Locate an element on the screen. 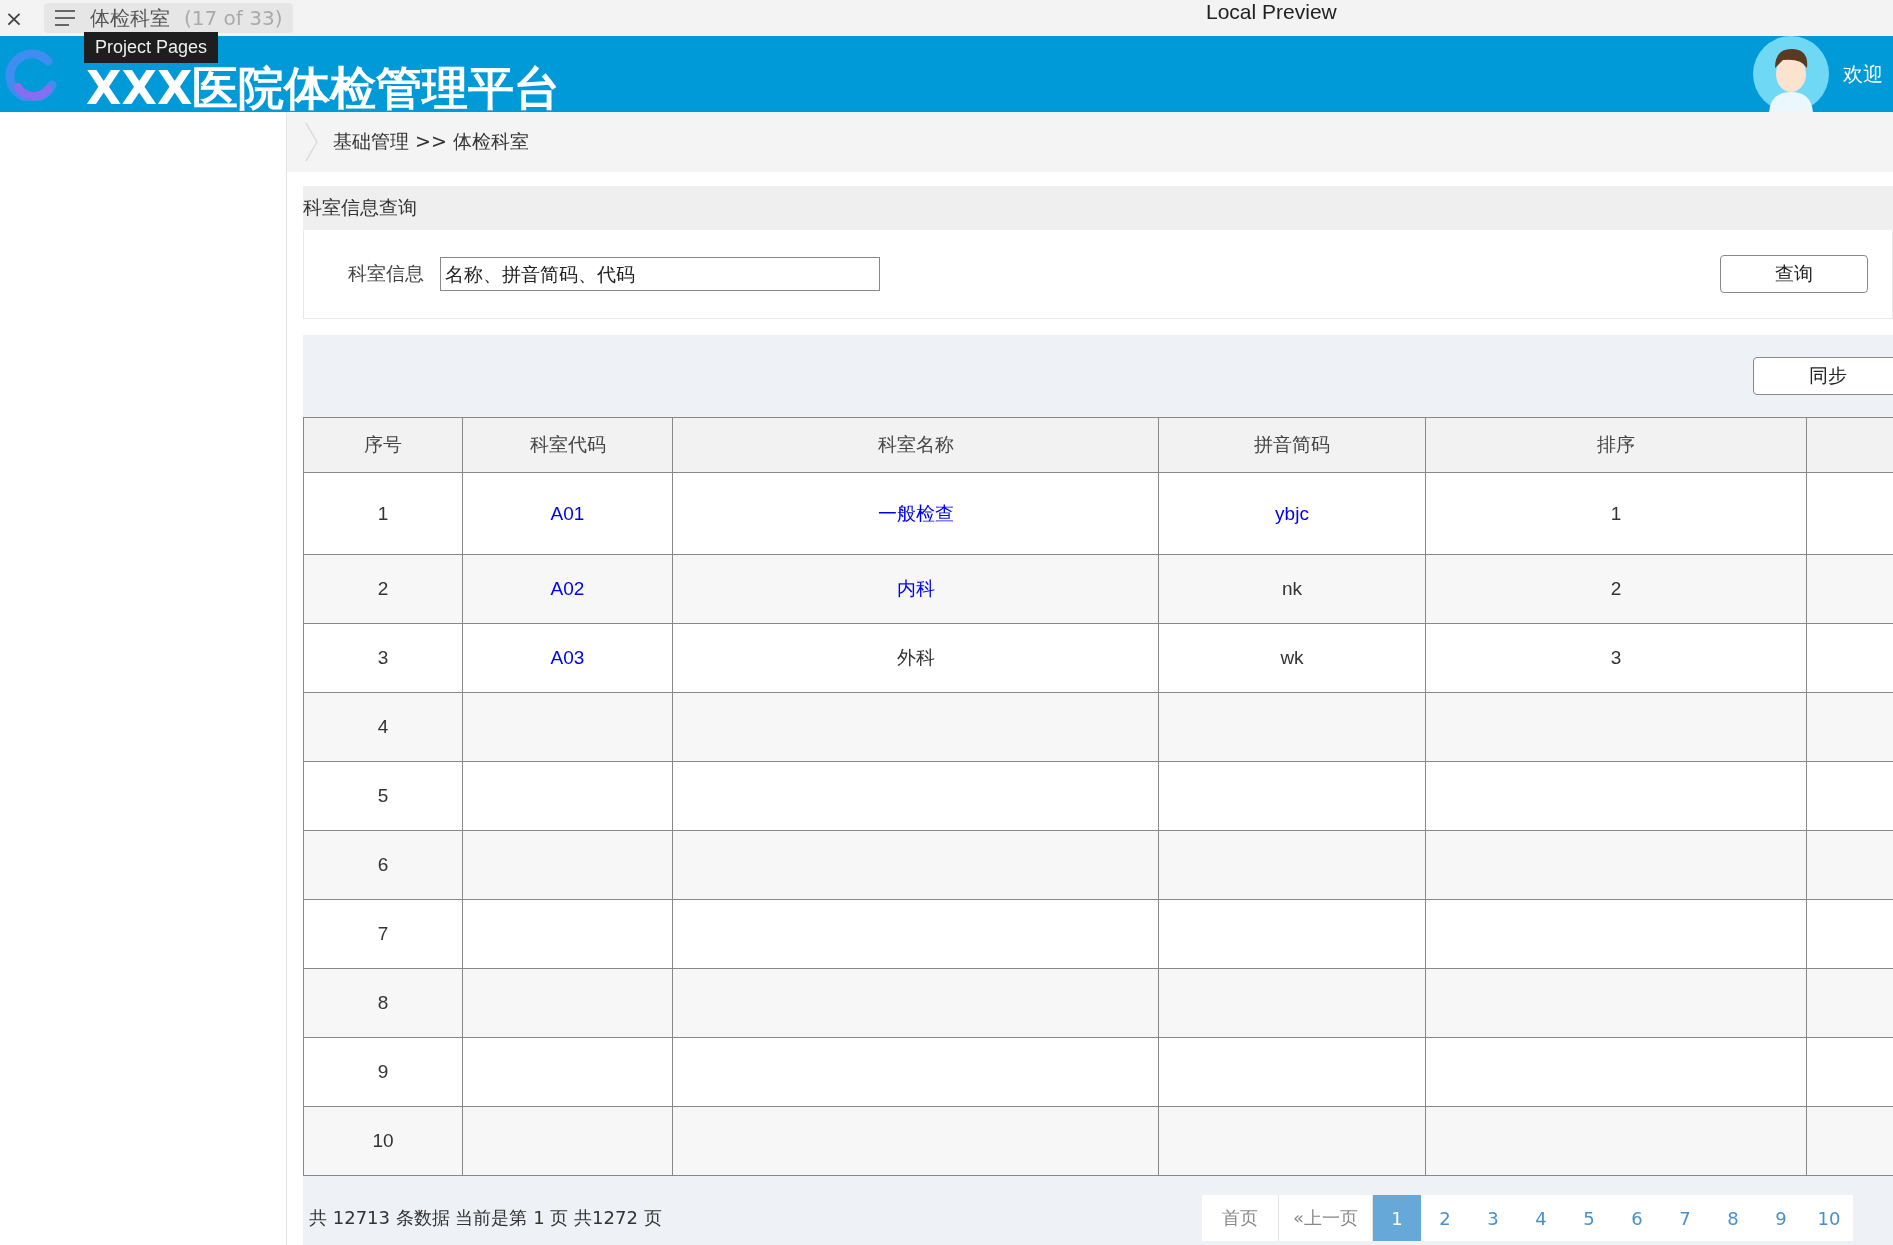  page-link: 2 is located at coordinates (1445, 1218).